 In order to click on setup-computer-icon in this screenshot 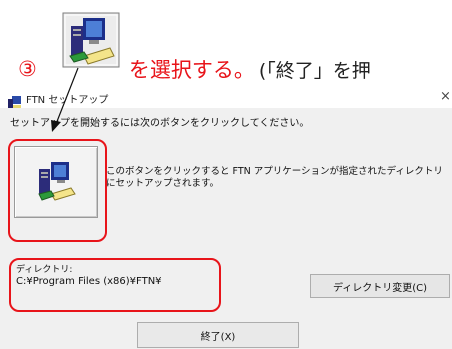, I will do `click(91, 40)`.